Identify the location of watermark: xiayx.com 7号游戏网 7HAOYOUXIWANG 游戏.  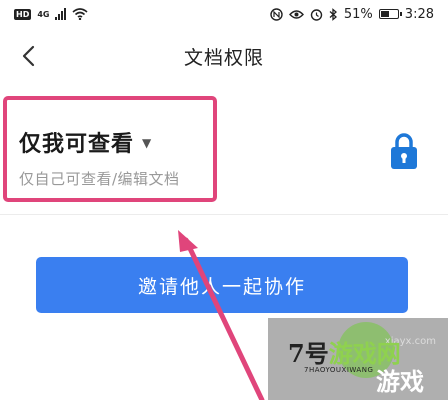
(358, 359).